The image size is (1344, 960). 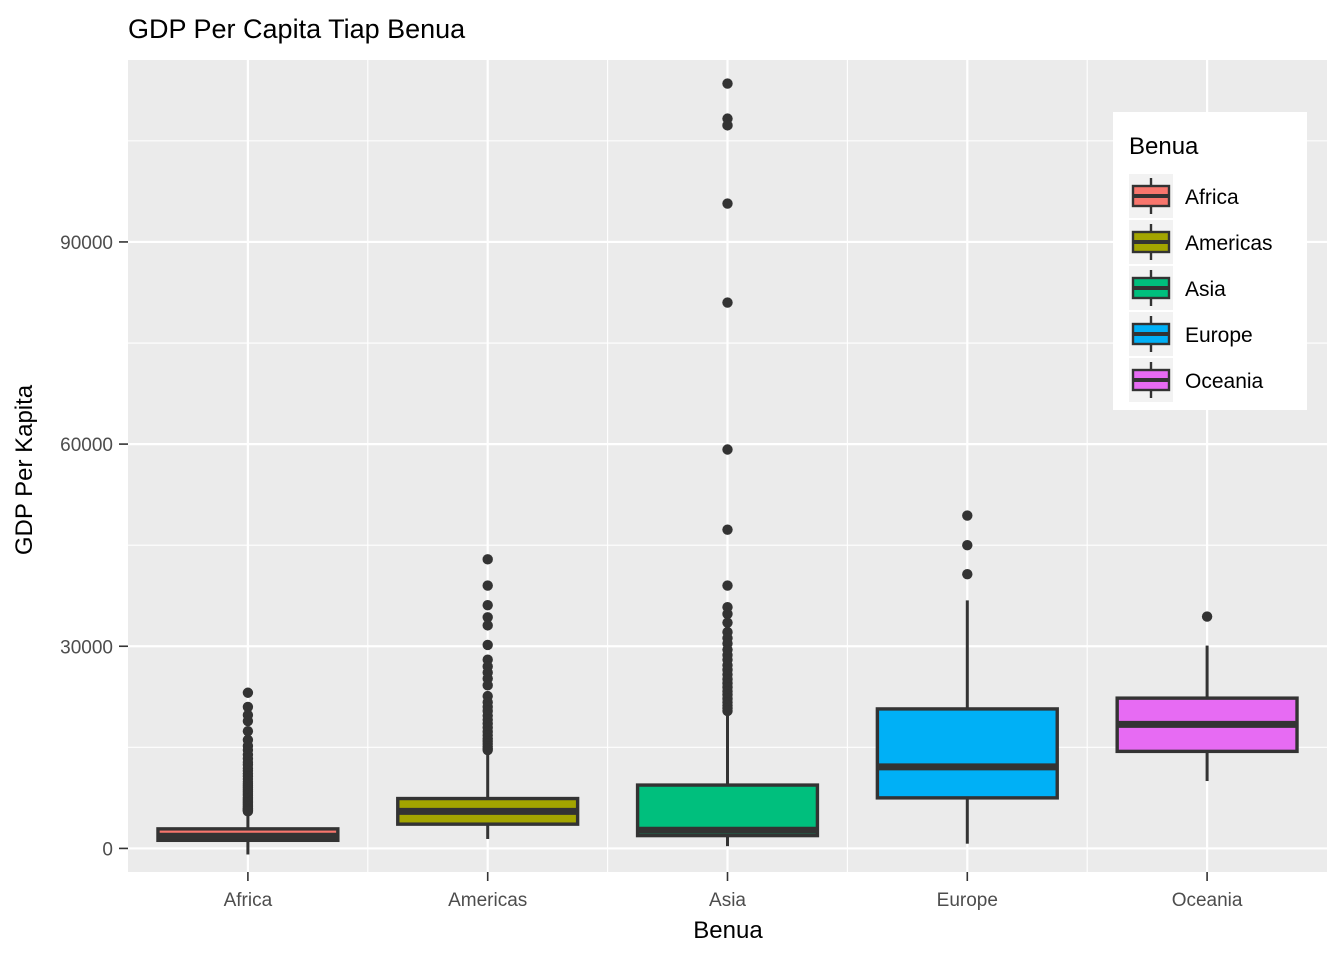 I want to click on legend-item-label: Asia, so click(x=1205, y=289).